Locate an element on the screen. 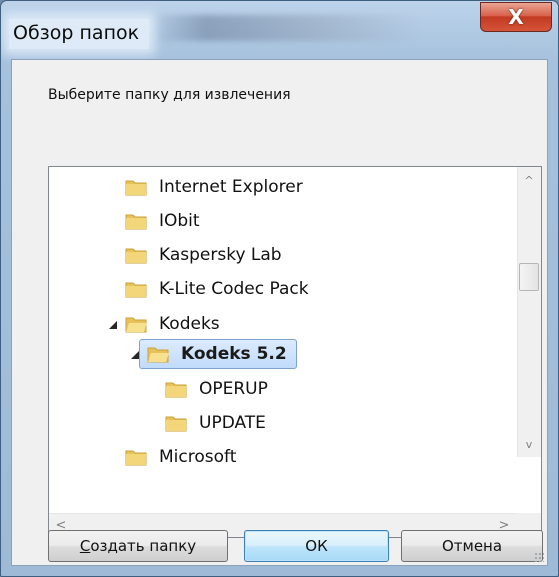 The image size is (559, 577). close-button: X is located at coordinates (516, 17).